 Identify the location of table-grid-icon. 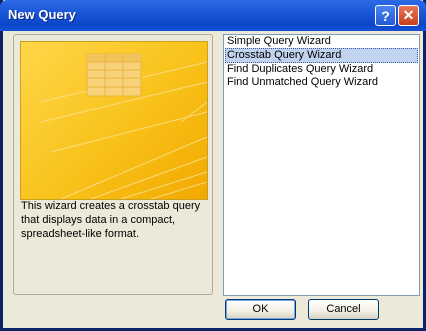
(114, 75).